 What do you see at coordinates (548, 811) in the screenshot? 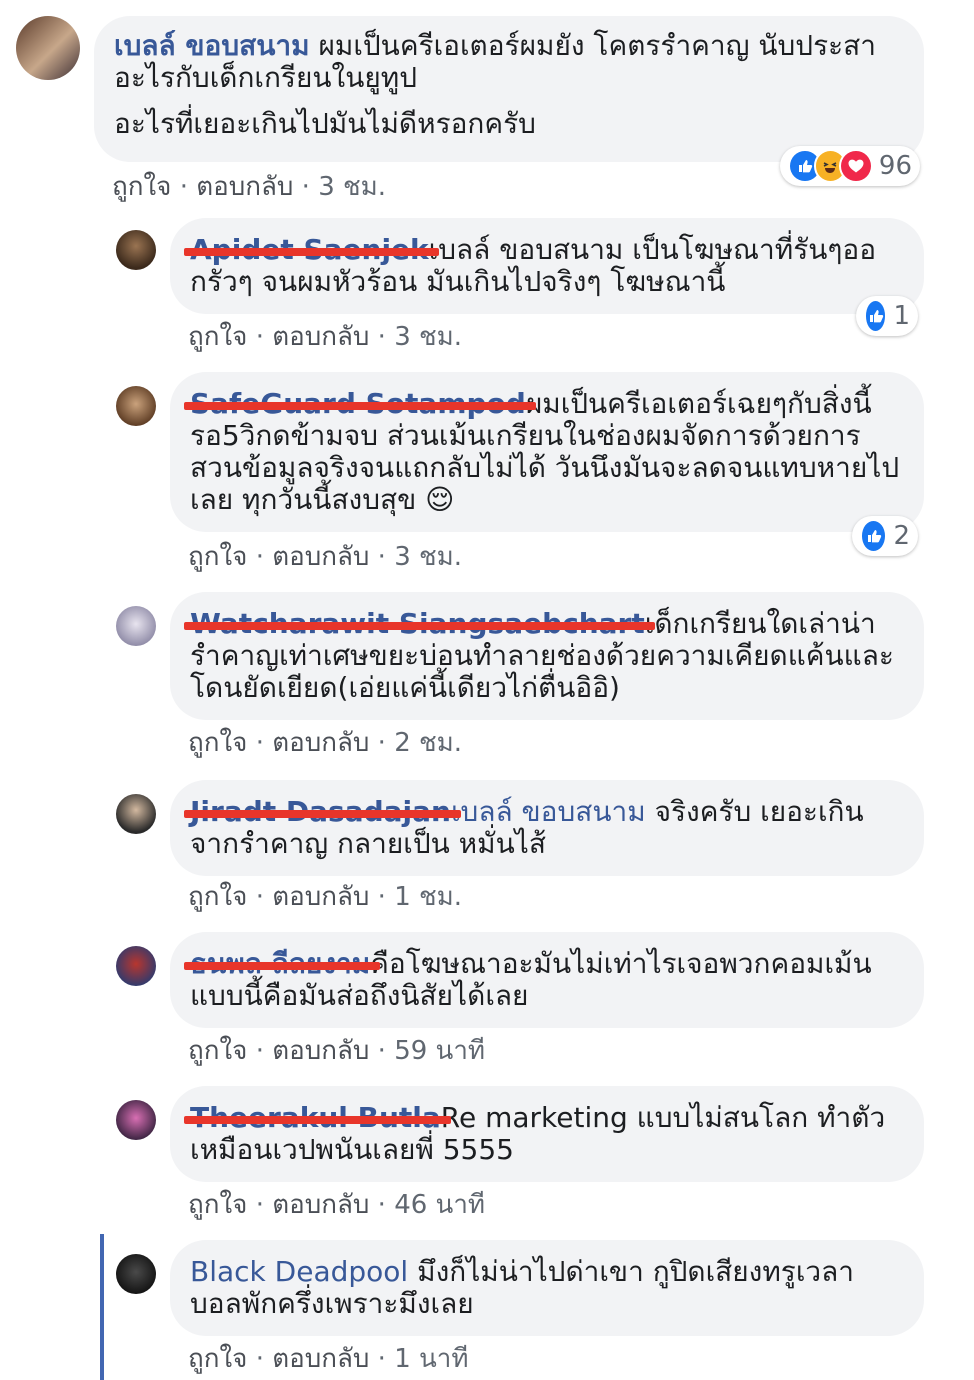
I see `mention-link: เบลล์ ขอบสนาม` at bounding box center [548, 811].